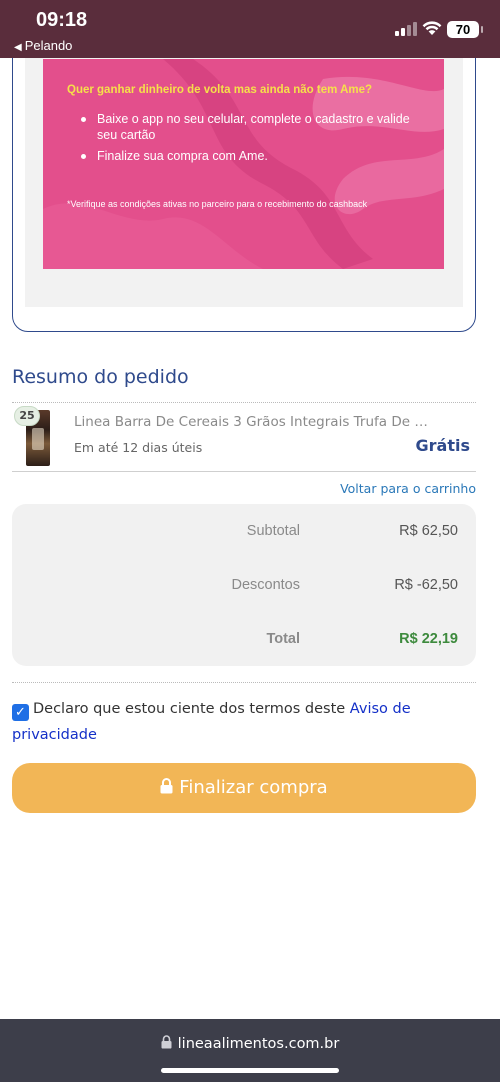 The width and height of the screenshot is (500, 1082). Describe the element at coordinates (428, 531) in the screenshot. I see `subtotal-value: R$ 62,50` at that location.